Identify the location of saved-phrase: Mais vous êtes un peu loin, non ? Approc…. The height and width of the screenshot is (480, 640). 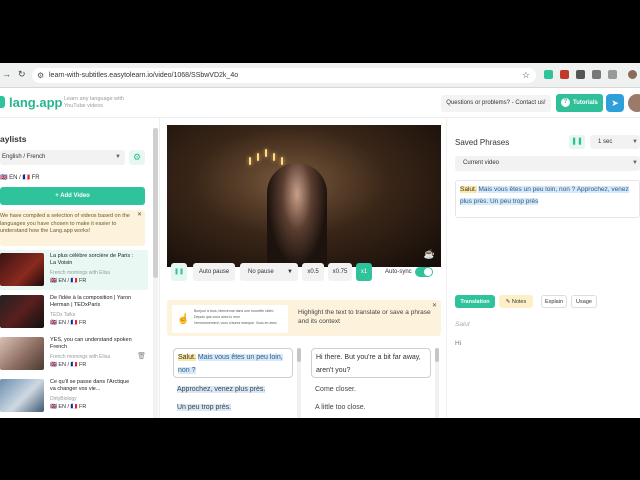
(544, 195).